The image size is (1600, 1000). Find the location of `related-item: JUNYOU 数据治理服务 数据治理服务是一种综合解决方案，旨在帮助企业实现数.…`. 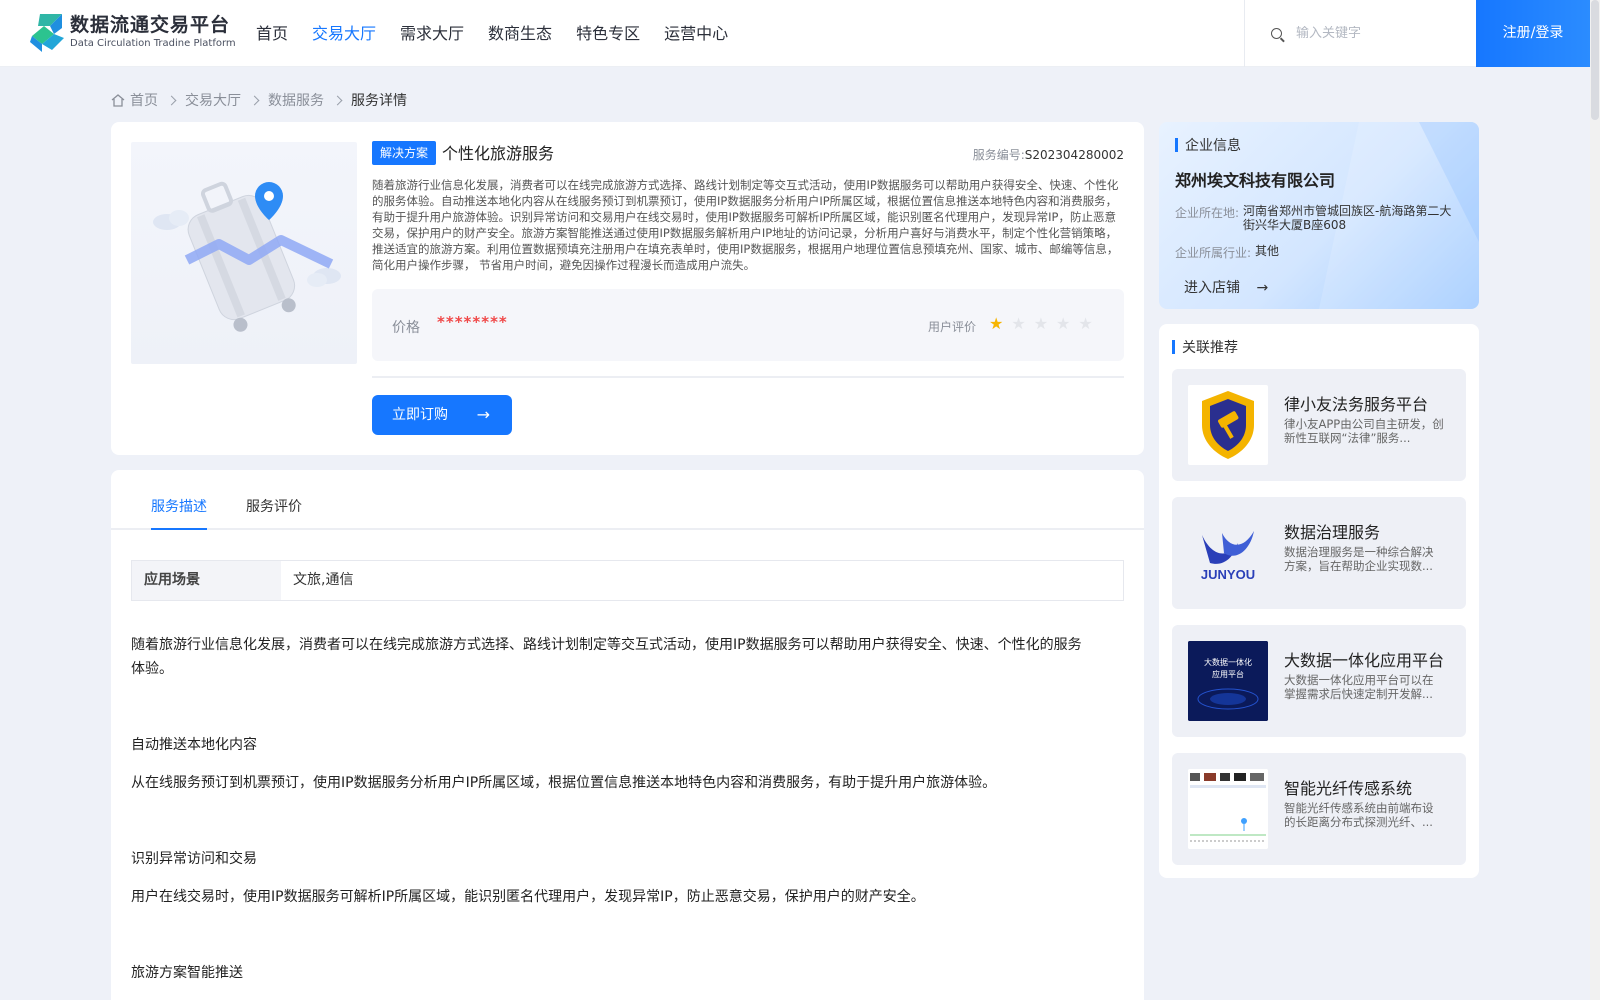

related-item: JUNYOU 数据治理服务 数据治理服务是一种综合解决方案，旨在帮助企业实现数.… is located at coordinates (1319, 553).